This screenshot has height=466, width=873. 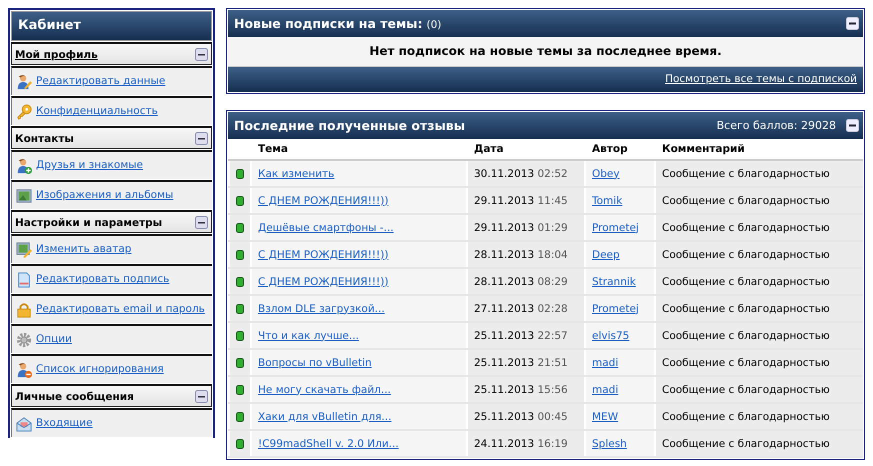 What do you see at coordinates (88, 222) in the screenshot?
I see `section-title: Настройки и параметры` at bounding box center [88, 222].